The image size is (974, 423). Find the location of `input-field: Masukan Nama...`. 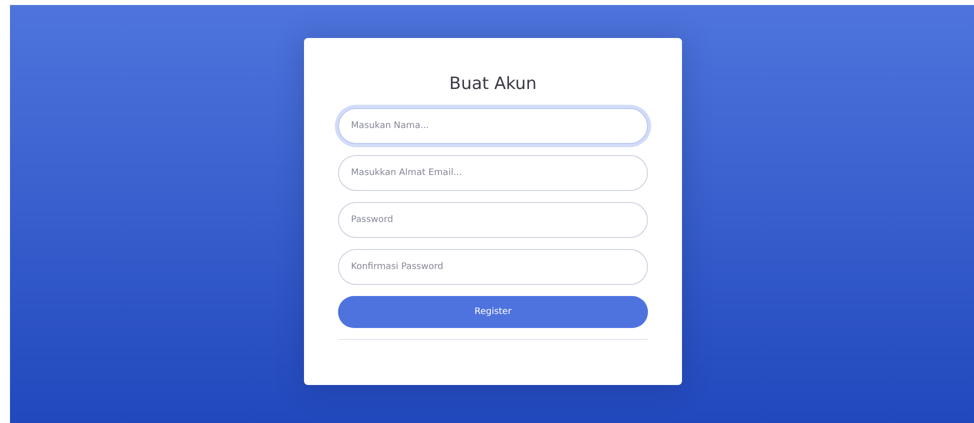

input-field: Masukan Nama... is located at coordinates (493, 126).